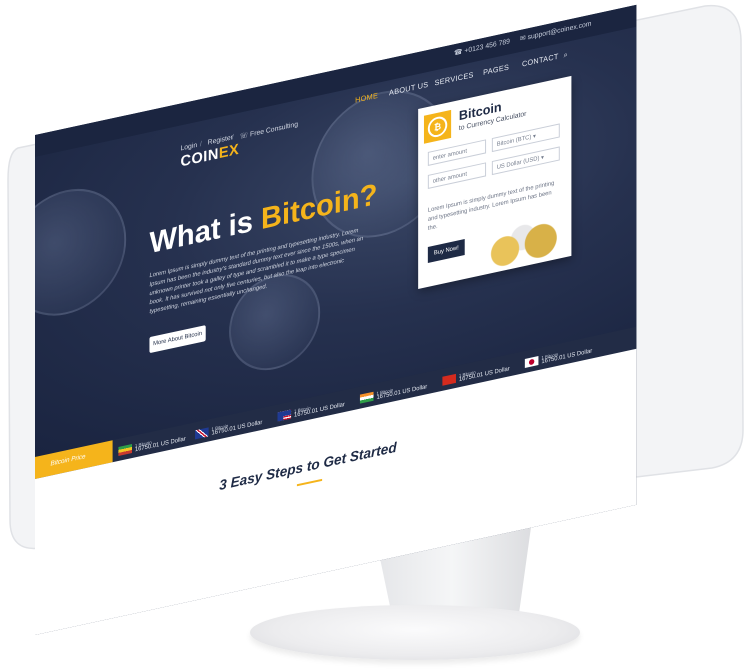 The image size is (751, 670). What do you see at coordinates (415, 632) in the screenshot?
I see `monitor-base` at bounding box center [415, 632].